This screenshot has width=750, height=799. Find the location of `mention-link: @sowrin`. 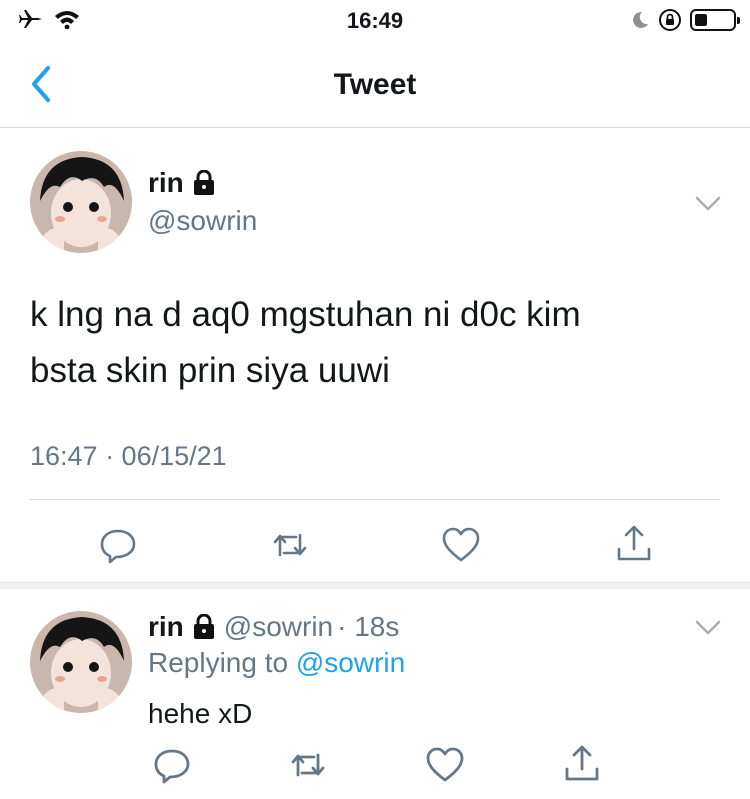

mention-link: @sowrin is located at coordinates (350, 662).